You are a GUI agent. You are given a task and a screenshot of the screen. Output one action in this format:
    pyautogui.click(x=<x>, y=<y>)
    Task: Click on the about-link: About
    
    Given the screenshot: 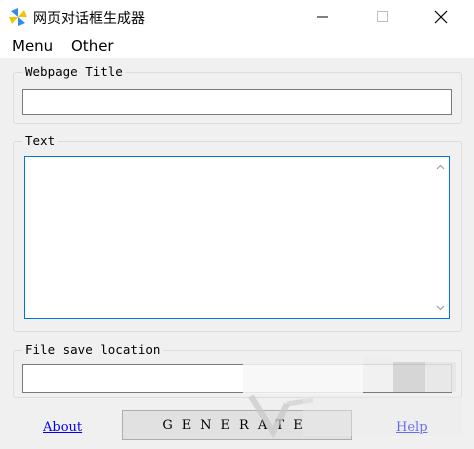 What is the action you would take?
    pyautogui.click(x=62, y=427)
    